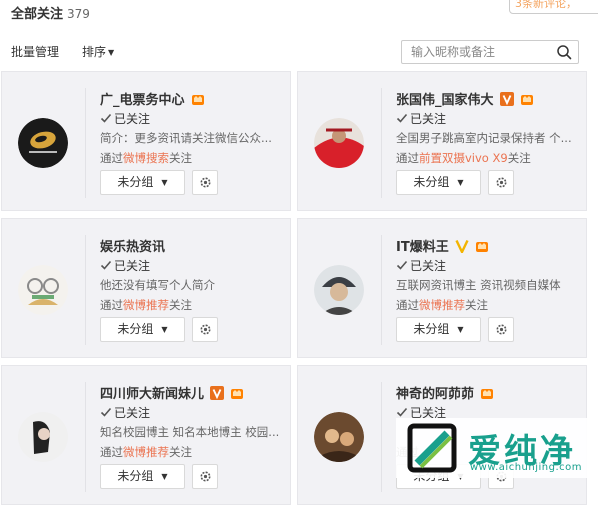 This screenshot has height=505, width=598. I want to click on notification-popup: 3条新评论，, so click(553, 7).